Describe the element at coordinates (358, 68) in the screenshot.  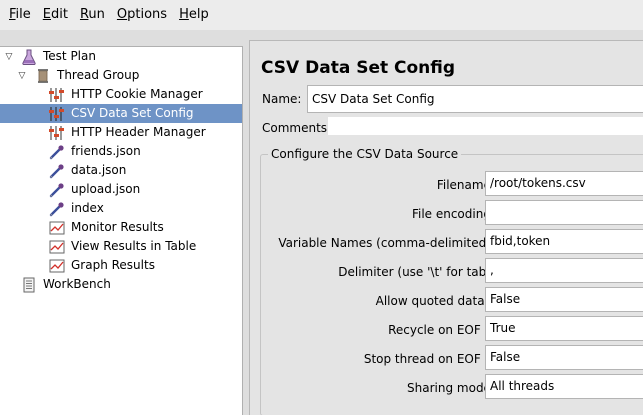
I see `panel-title: CSV Data Set Config` at that location.